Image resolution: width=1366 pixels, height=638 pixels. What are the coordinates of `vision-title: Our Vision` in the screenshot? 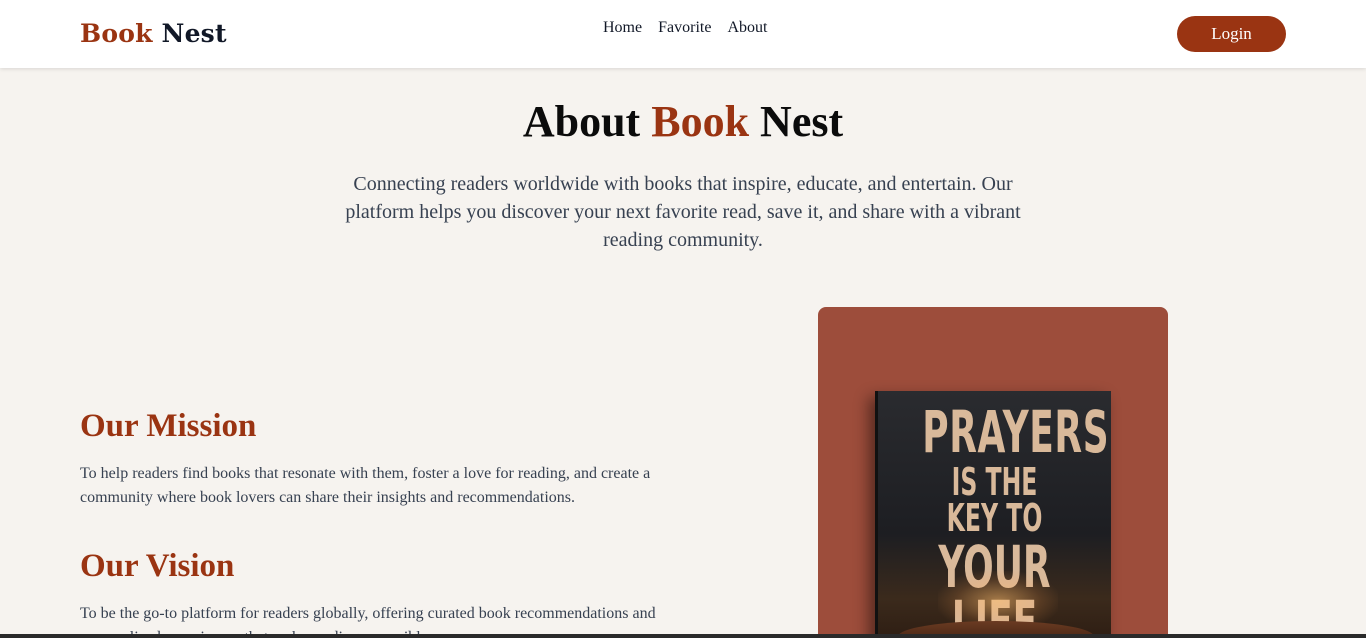 It's located at (157, 566).